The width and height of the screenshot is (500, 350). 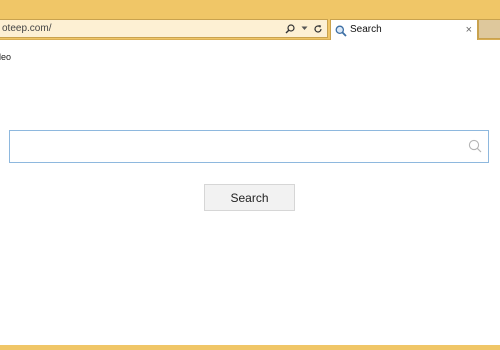 I want to click on nav-link-video: deo, so click(x=5, y=57).